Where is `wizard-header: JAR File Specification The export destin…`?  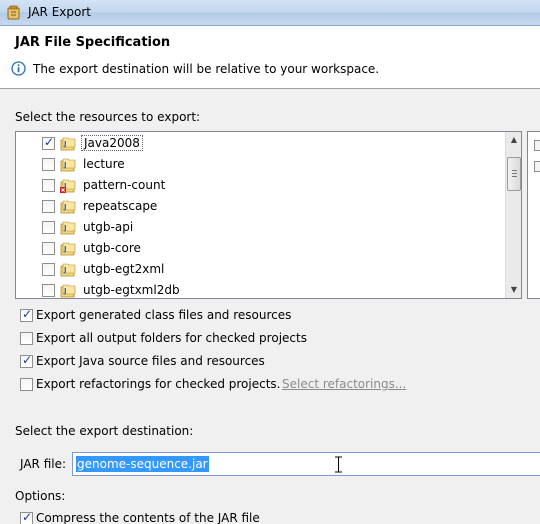 wizard-header: JAR File Specification The export destin… is located at coordinates (270, 57).